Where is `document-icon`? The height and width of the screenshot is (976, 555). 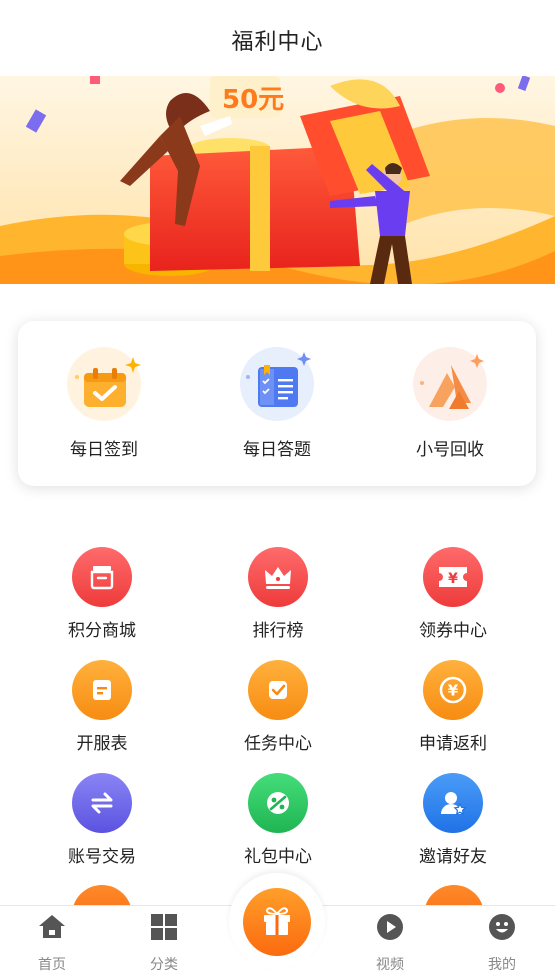 document-icon is located at coordinates (102, 690).